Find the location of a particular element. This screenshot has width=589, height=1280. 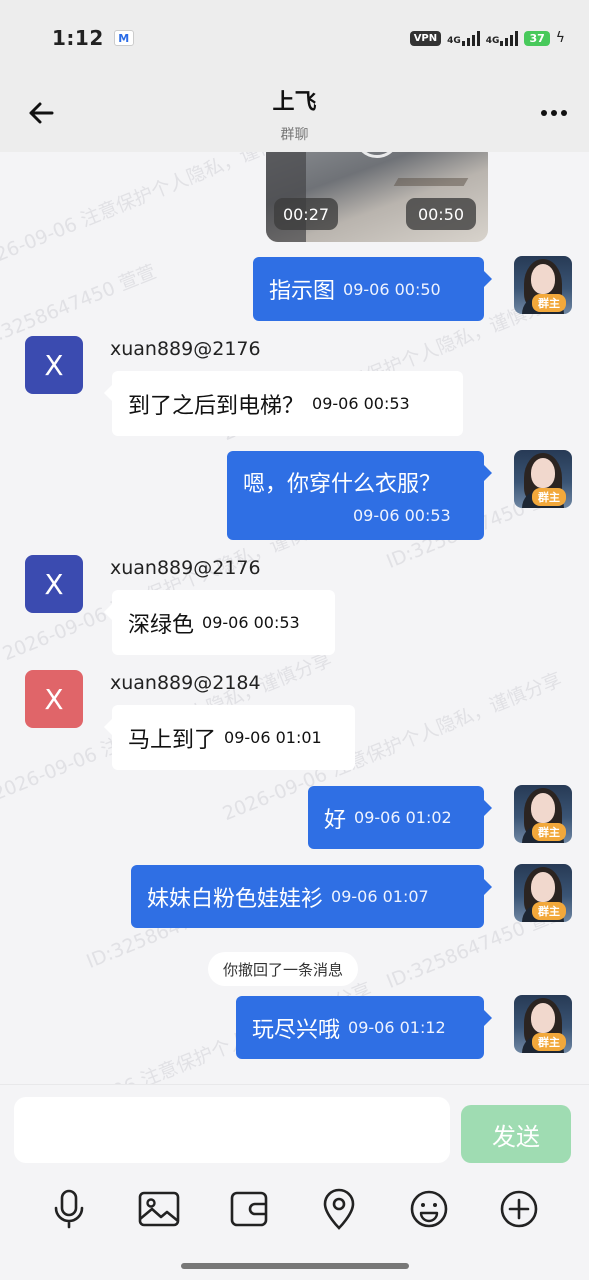

message-bubble-outgoing: 好 09-06 01:02 is located at coordinates (400, 817).